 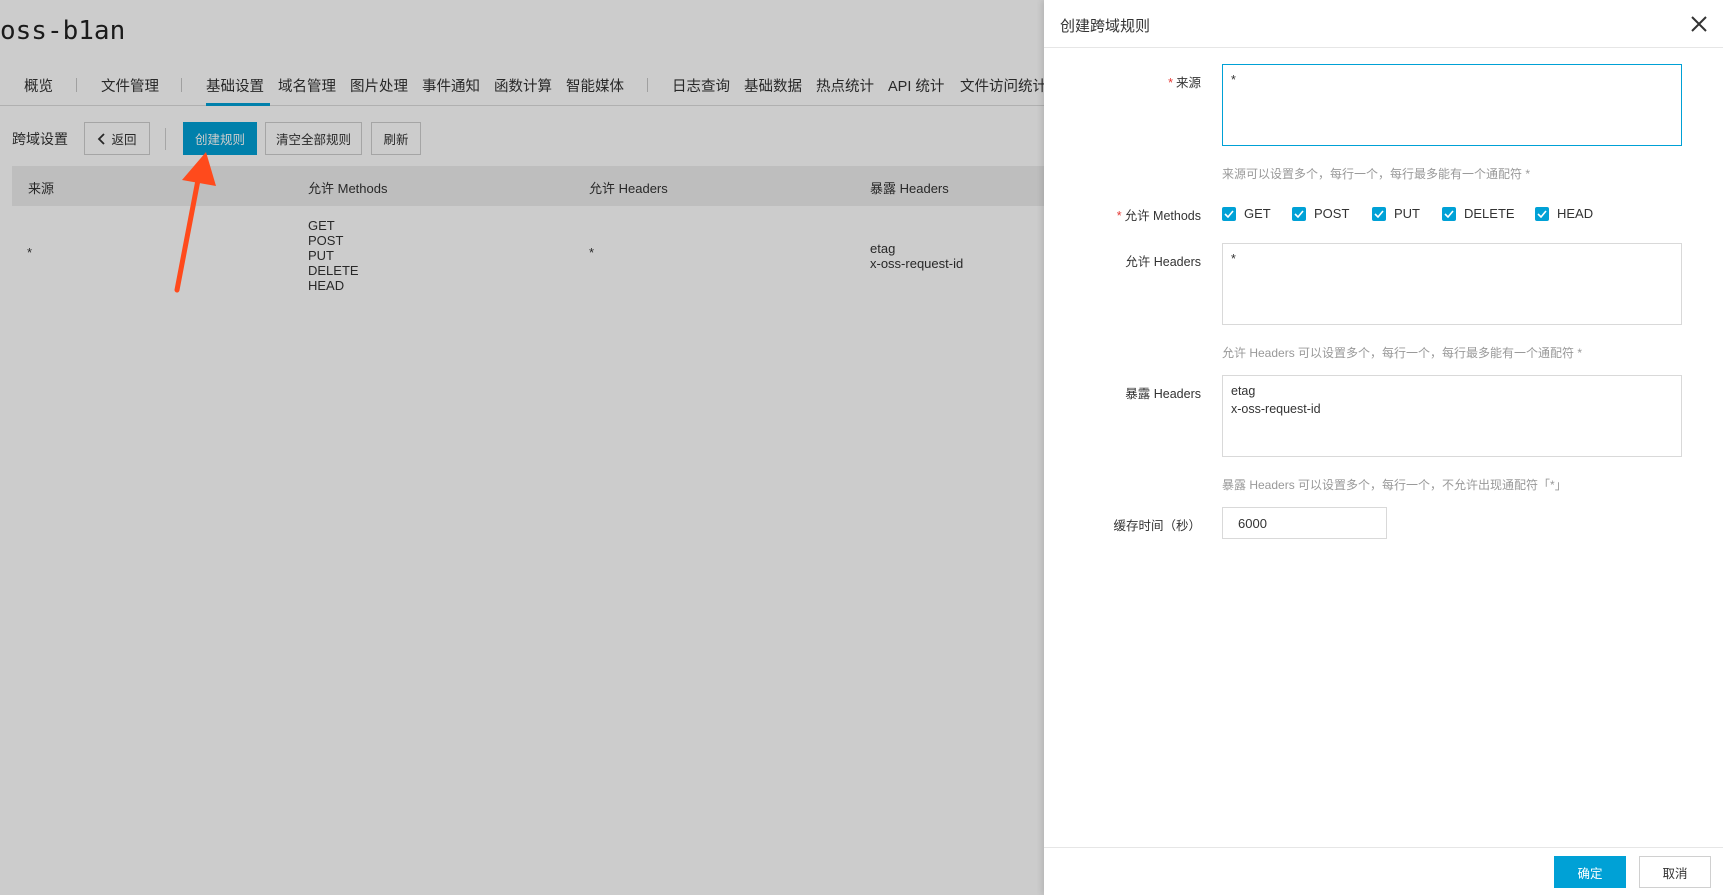 I want to click on expose-header-value: etag, so click(x=883, y=248).